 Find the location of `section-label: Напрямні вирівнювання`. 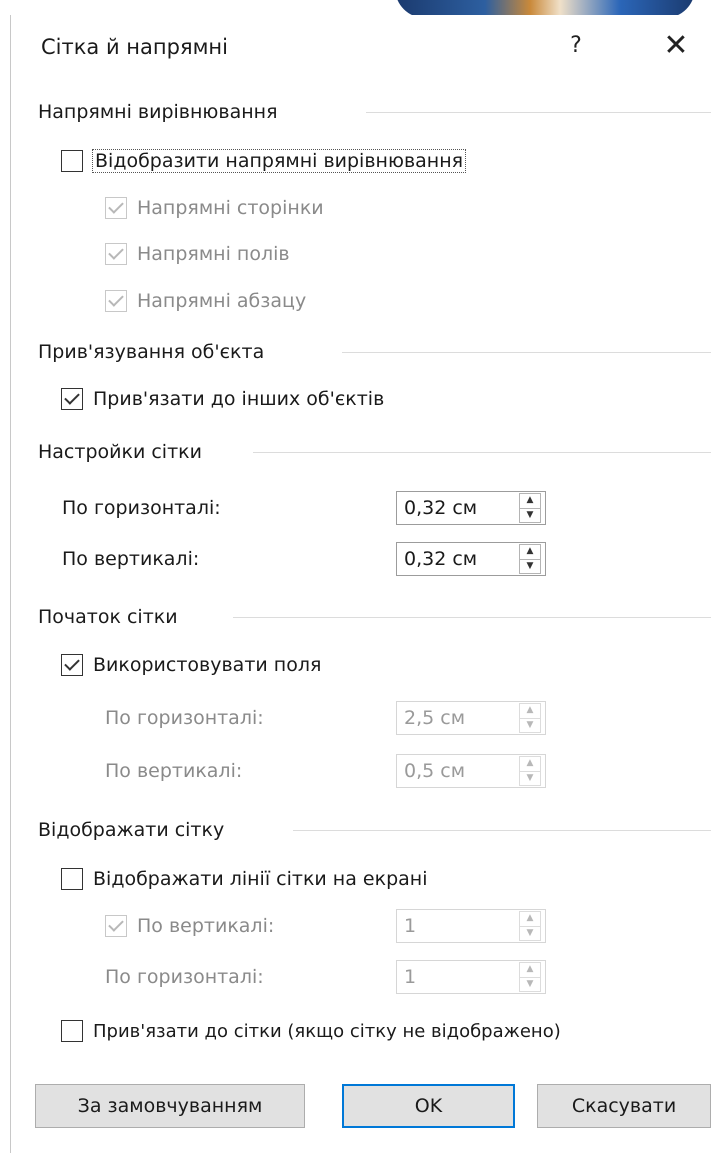

section-label: Напрямні вирівнювання is located at coordinates (158, 112).